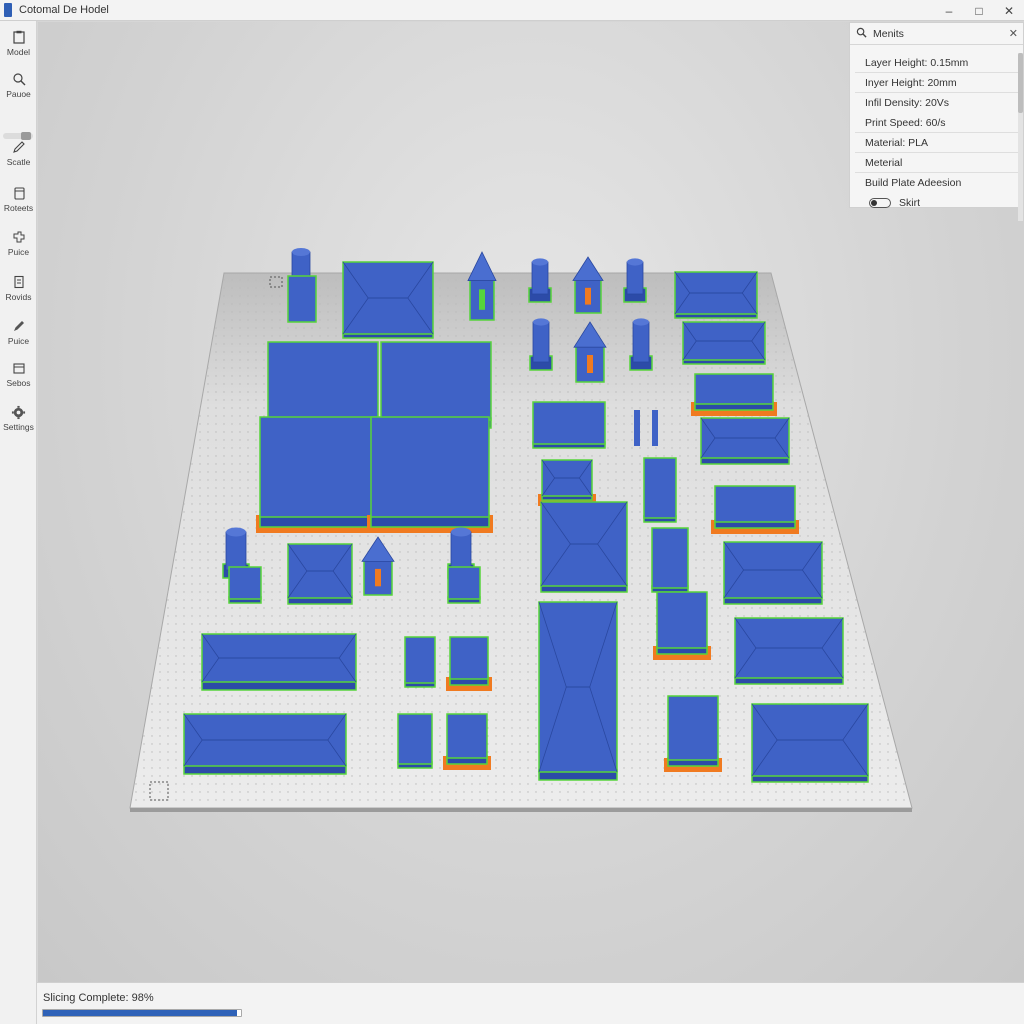 The width and height of the screenshot is (1024, 1024). What do you see at coordinates (880, 203) in the screenshot?
I see `skirt-toggle` at bounding box center [880, 203].